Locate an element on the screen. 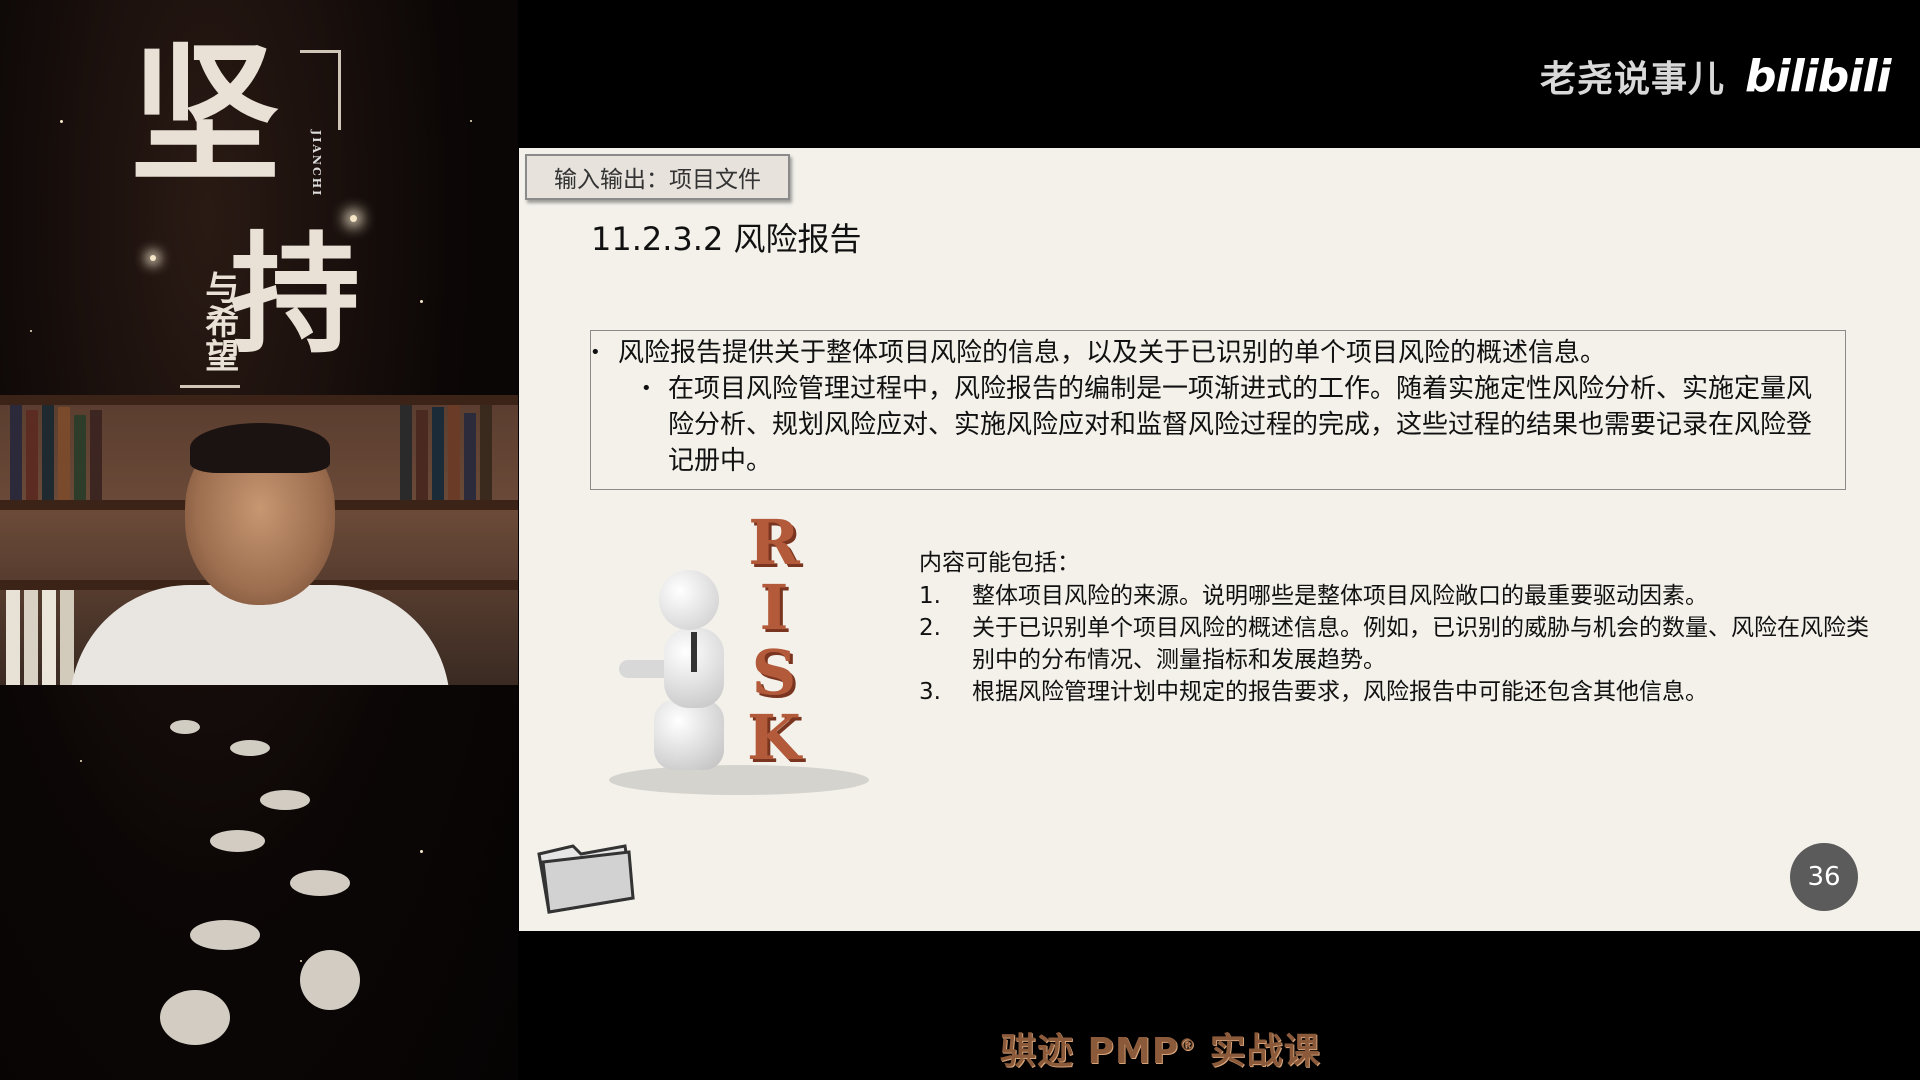  channel-header: 老尧说事儿 bilibili is located at coordinates (1716, 76).